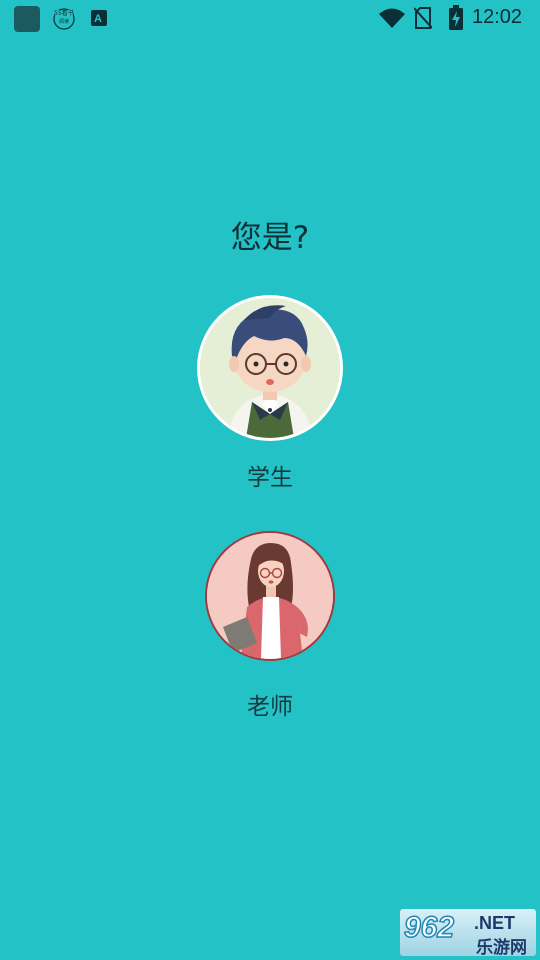 Image resolution: width=540 pixels, height=960 pixels. What do you see at coordinates (468, 933) in the screenshot?
I see `site-watermark-logo: 962 .NET 乐游网` at bounding box center [468, 933].